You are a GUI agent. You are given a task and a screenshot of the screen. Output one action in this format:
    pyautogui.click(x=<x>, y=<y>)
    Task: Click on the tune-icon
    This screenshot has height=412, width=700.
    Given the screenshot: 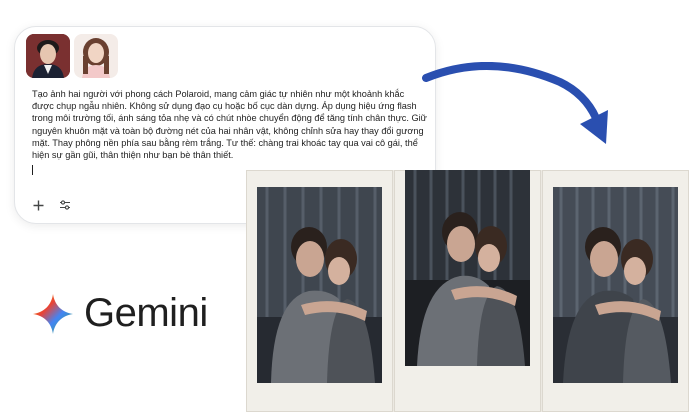 What is the action you would take?
    pyautogui.click(x=65, y=205)
    